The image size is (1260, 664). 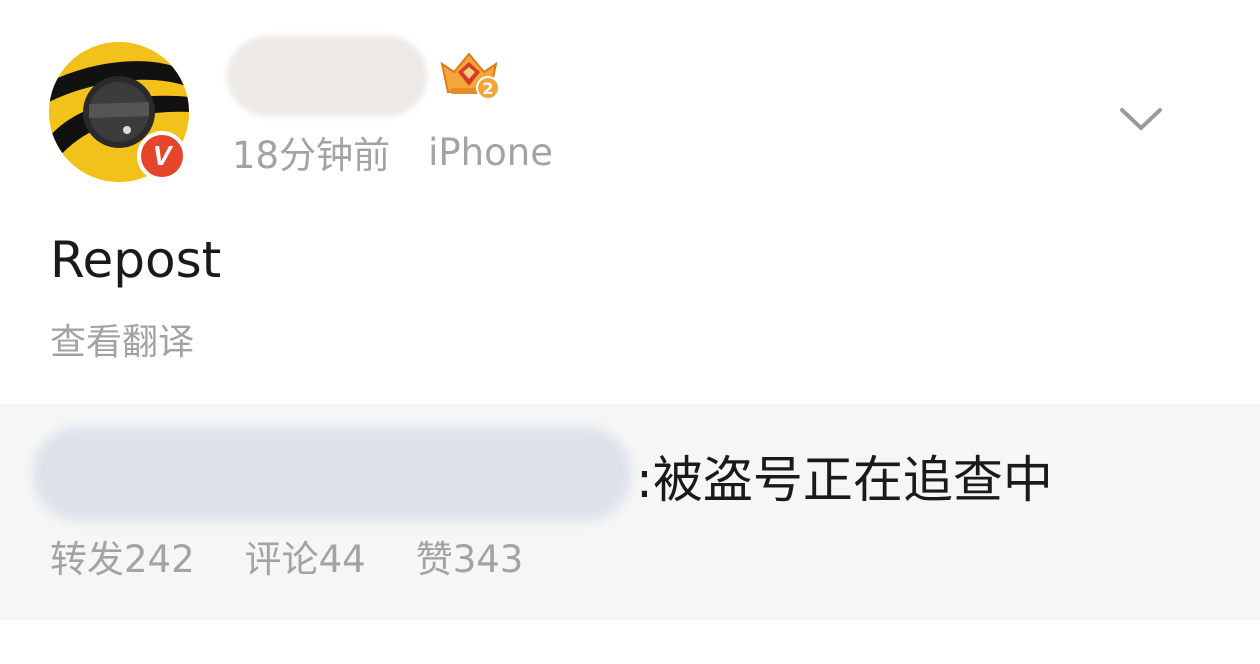 I want to click on original-post-text: :被盗号正在追查中, so click(x=844, y=480).